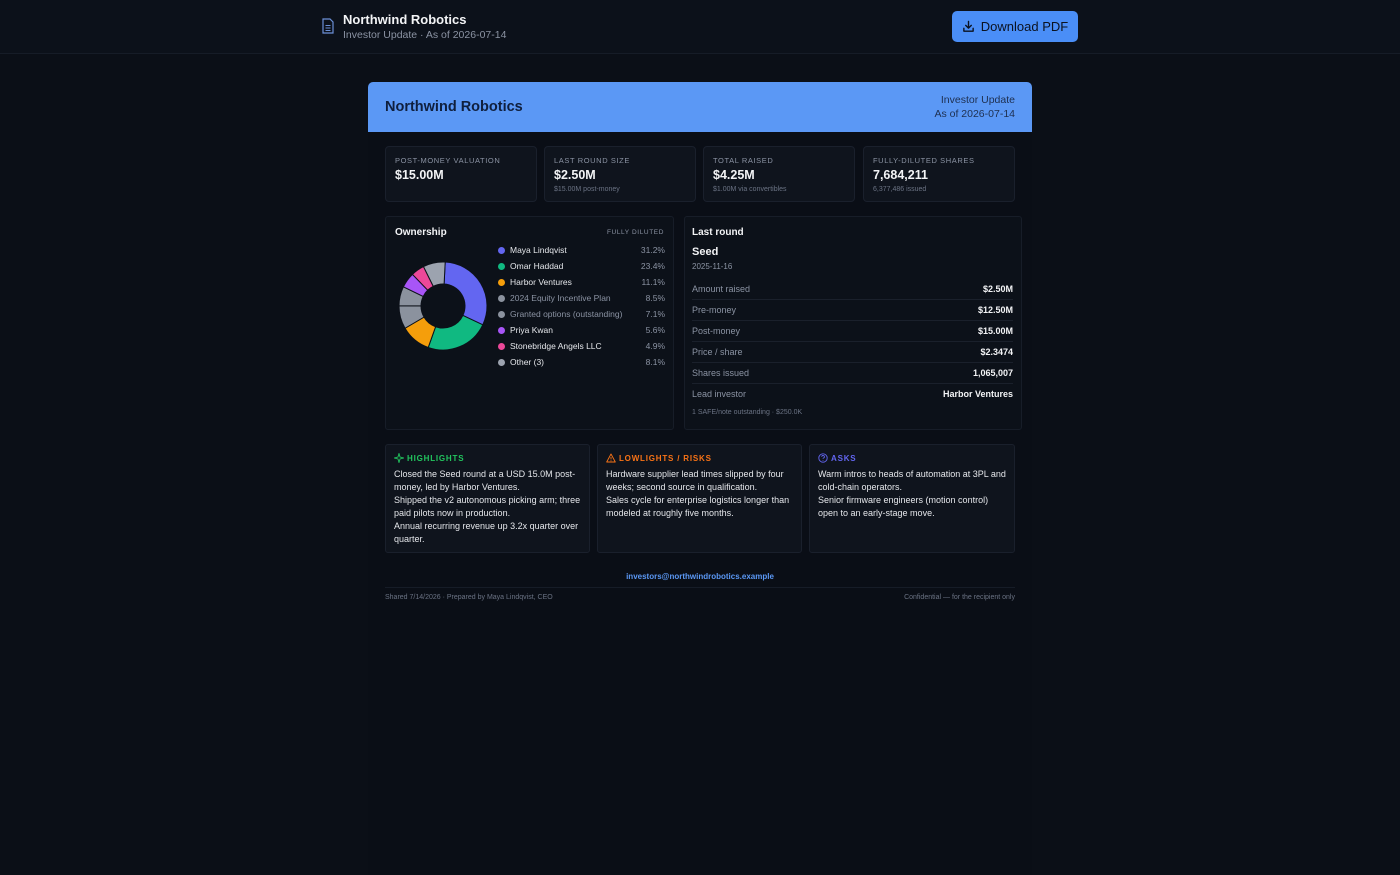 Image resolution: width=1400 pixels, height=875 pixels. I want to click on legend-label: Other (3), so click(527, 362).